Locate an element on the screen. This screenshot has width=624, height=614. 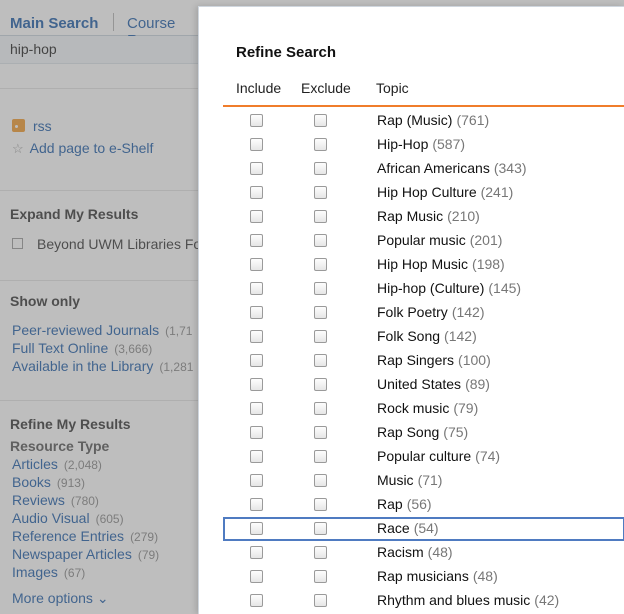
topic-row: United States (89) is located at coordinates (423, 385).